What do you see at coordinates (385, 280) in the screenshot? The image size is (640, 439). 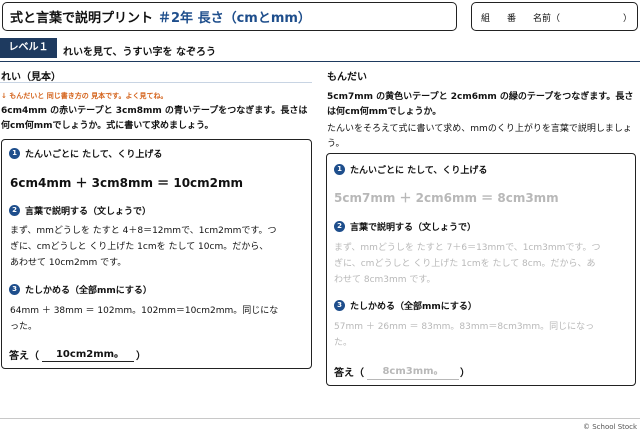 I see `problem-explanation-trace-3: わせて 8cm3mm です。` at bounding box center [385, 280].